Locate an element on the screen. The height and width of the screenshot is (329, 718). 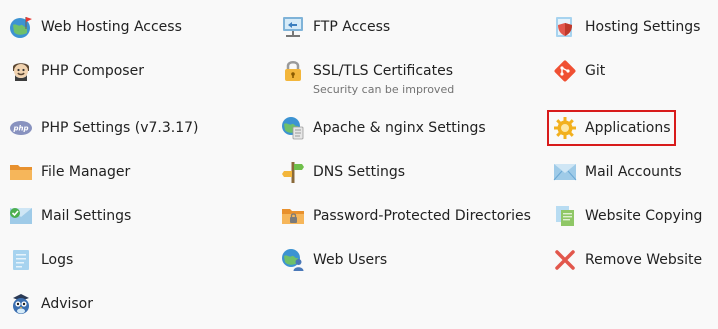
document-shield-icon is located at coordinates (565, 27).